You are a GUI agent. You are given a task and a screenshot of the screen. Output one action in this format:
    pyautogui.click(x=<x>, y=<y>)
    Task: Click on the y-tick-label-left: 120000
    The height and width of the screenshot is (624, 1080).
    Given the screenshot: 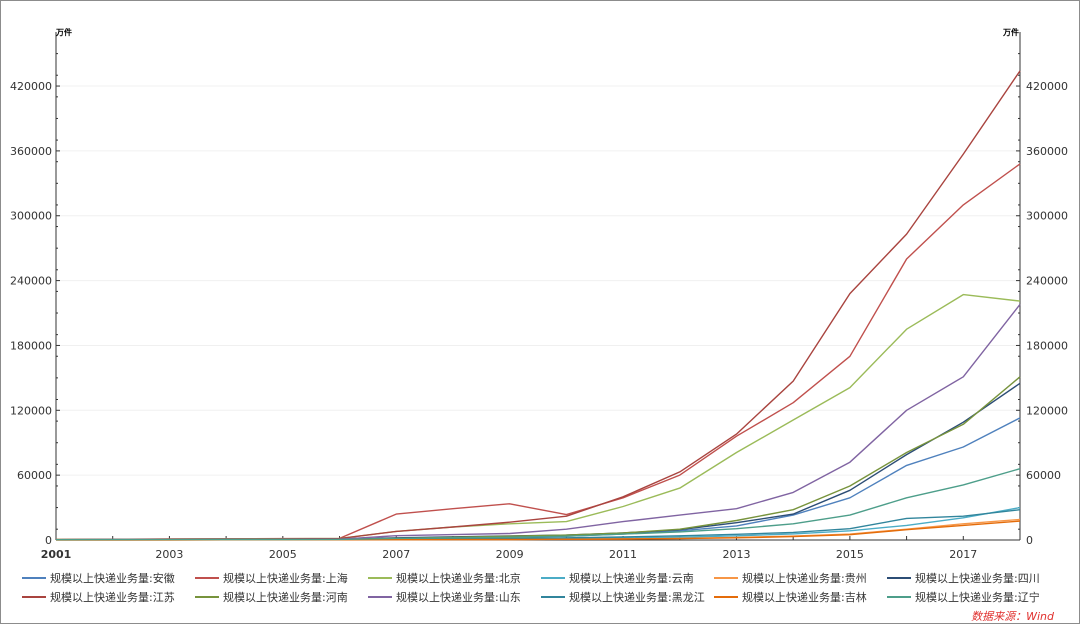 What is the action you would take?
    pyautogui.click(x=31, y=410)
    